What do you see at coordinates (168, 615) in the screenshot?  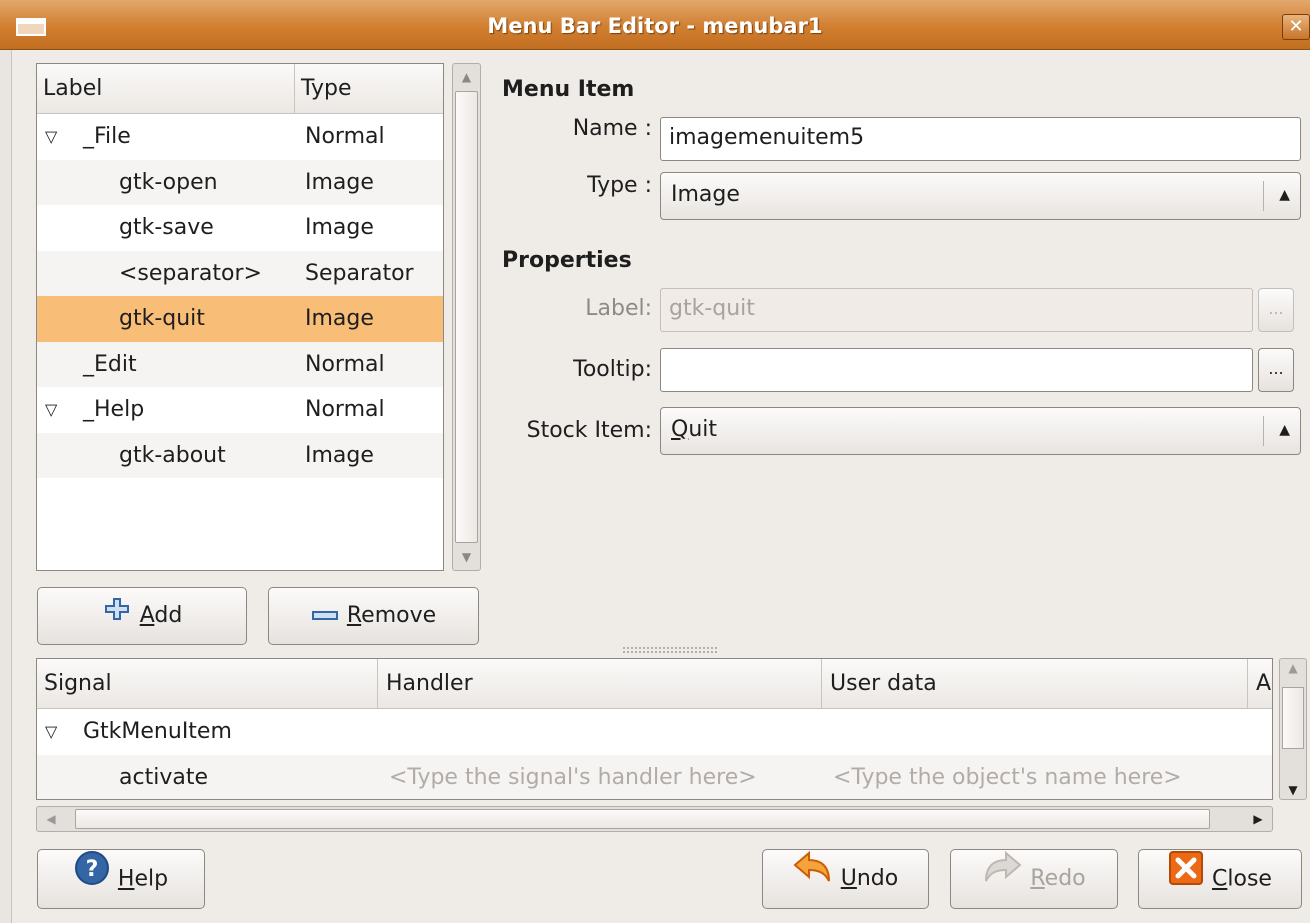 I see `add-label: dd` at bounding box center [168, 615].